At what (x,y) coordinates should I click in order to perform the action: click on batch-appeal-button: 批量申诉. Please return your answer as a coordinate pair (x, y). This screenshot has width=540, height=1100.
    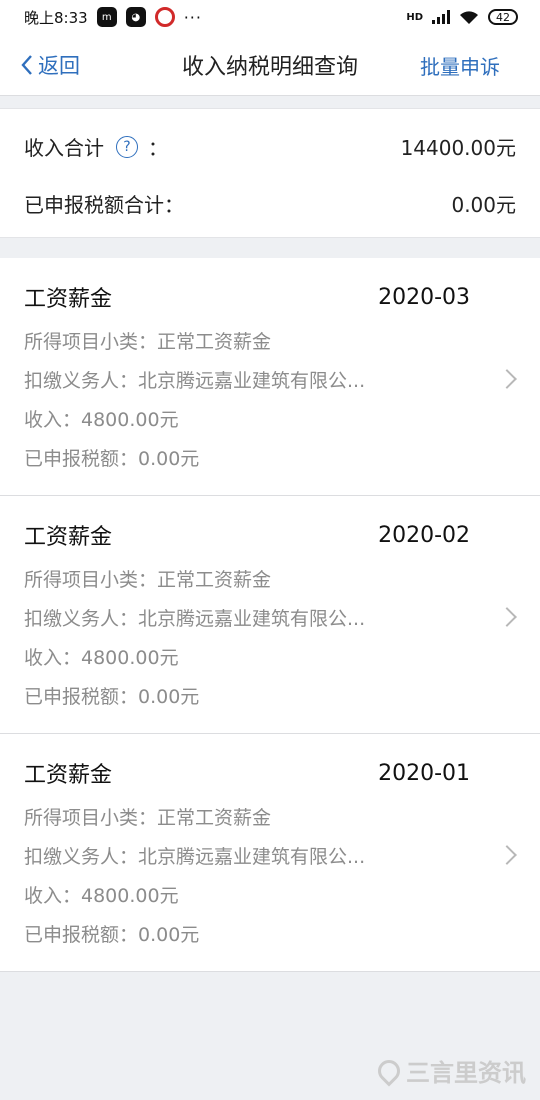
    Looking at the image, I should click on (460, 65).